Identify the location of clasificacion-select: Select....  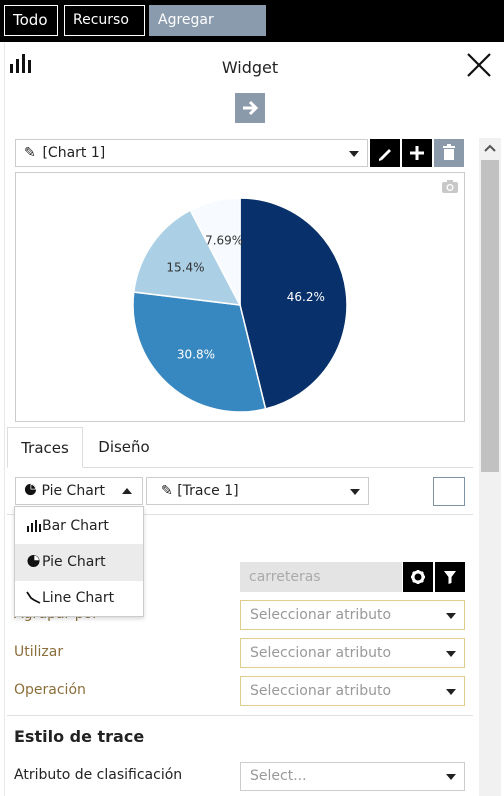
(352, 776).